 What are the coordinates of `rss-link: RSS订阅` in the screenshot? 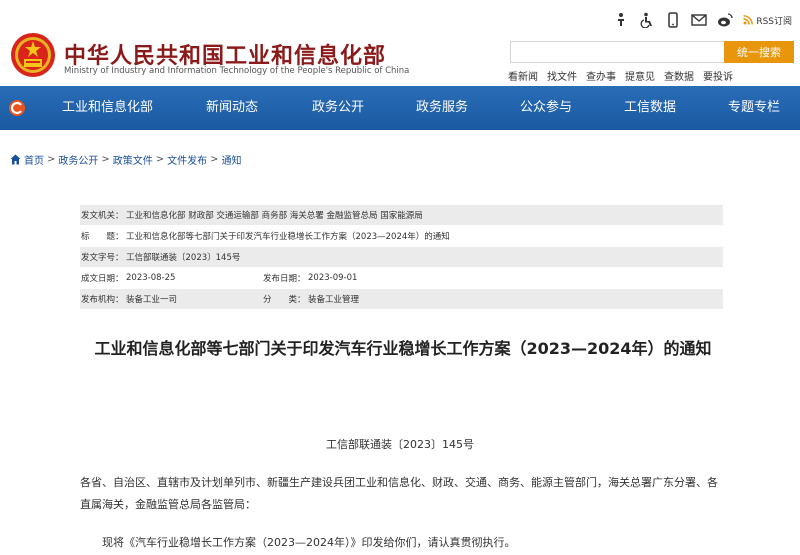 It's located at (767, 20).